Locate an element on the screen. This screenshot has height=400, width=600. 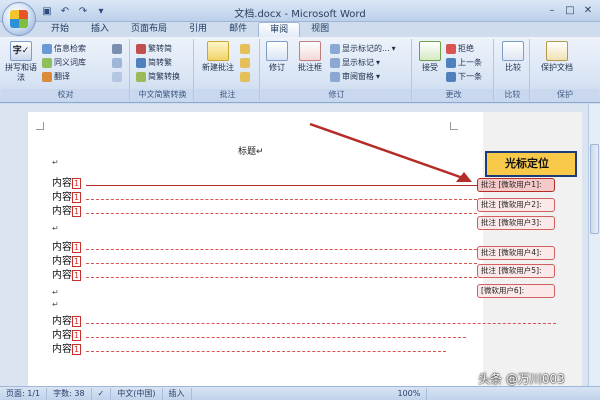
office-button is located at coordinates (19, 19).